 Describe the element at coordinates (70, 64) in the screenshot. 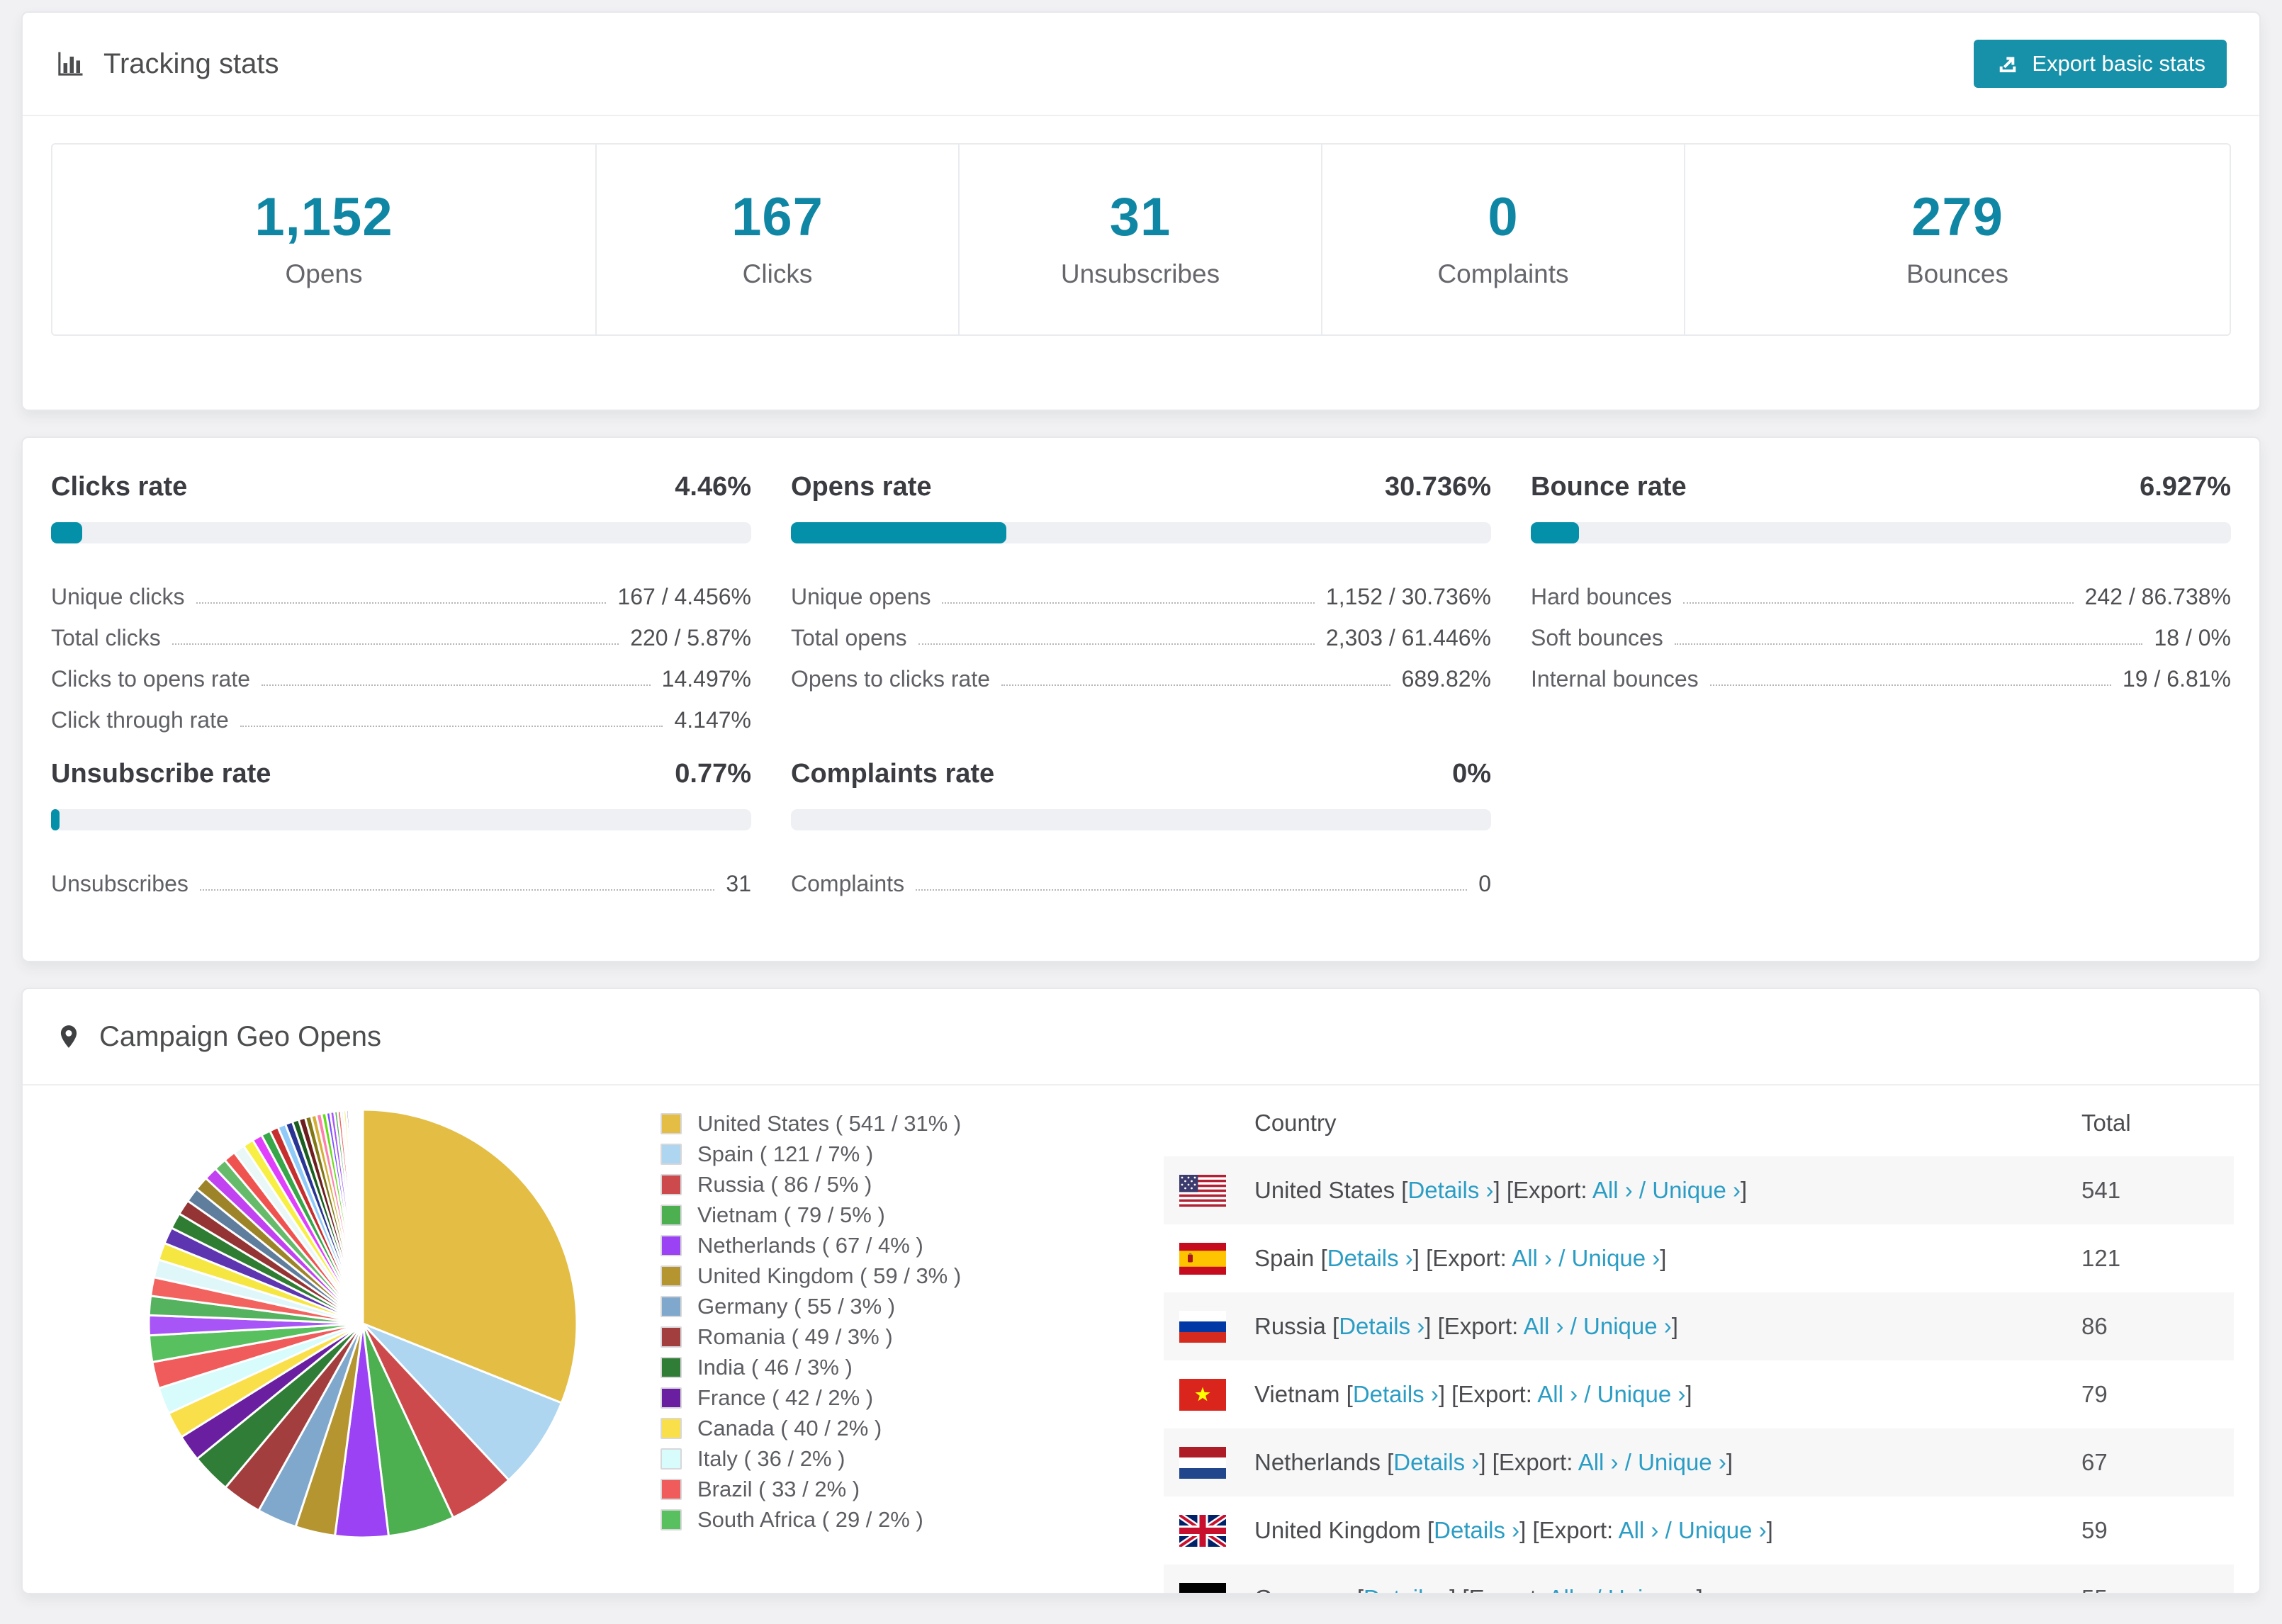

I see `bar-chart-icon` at that location.